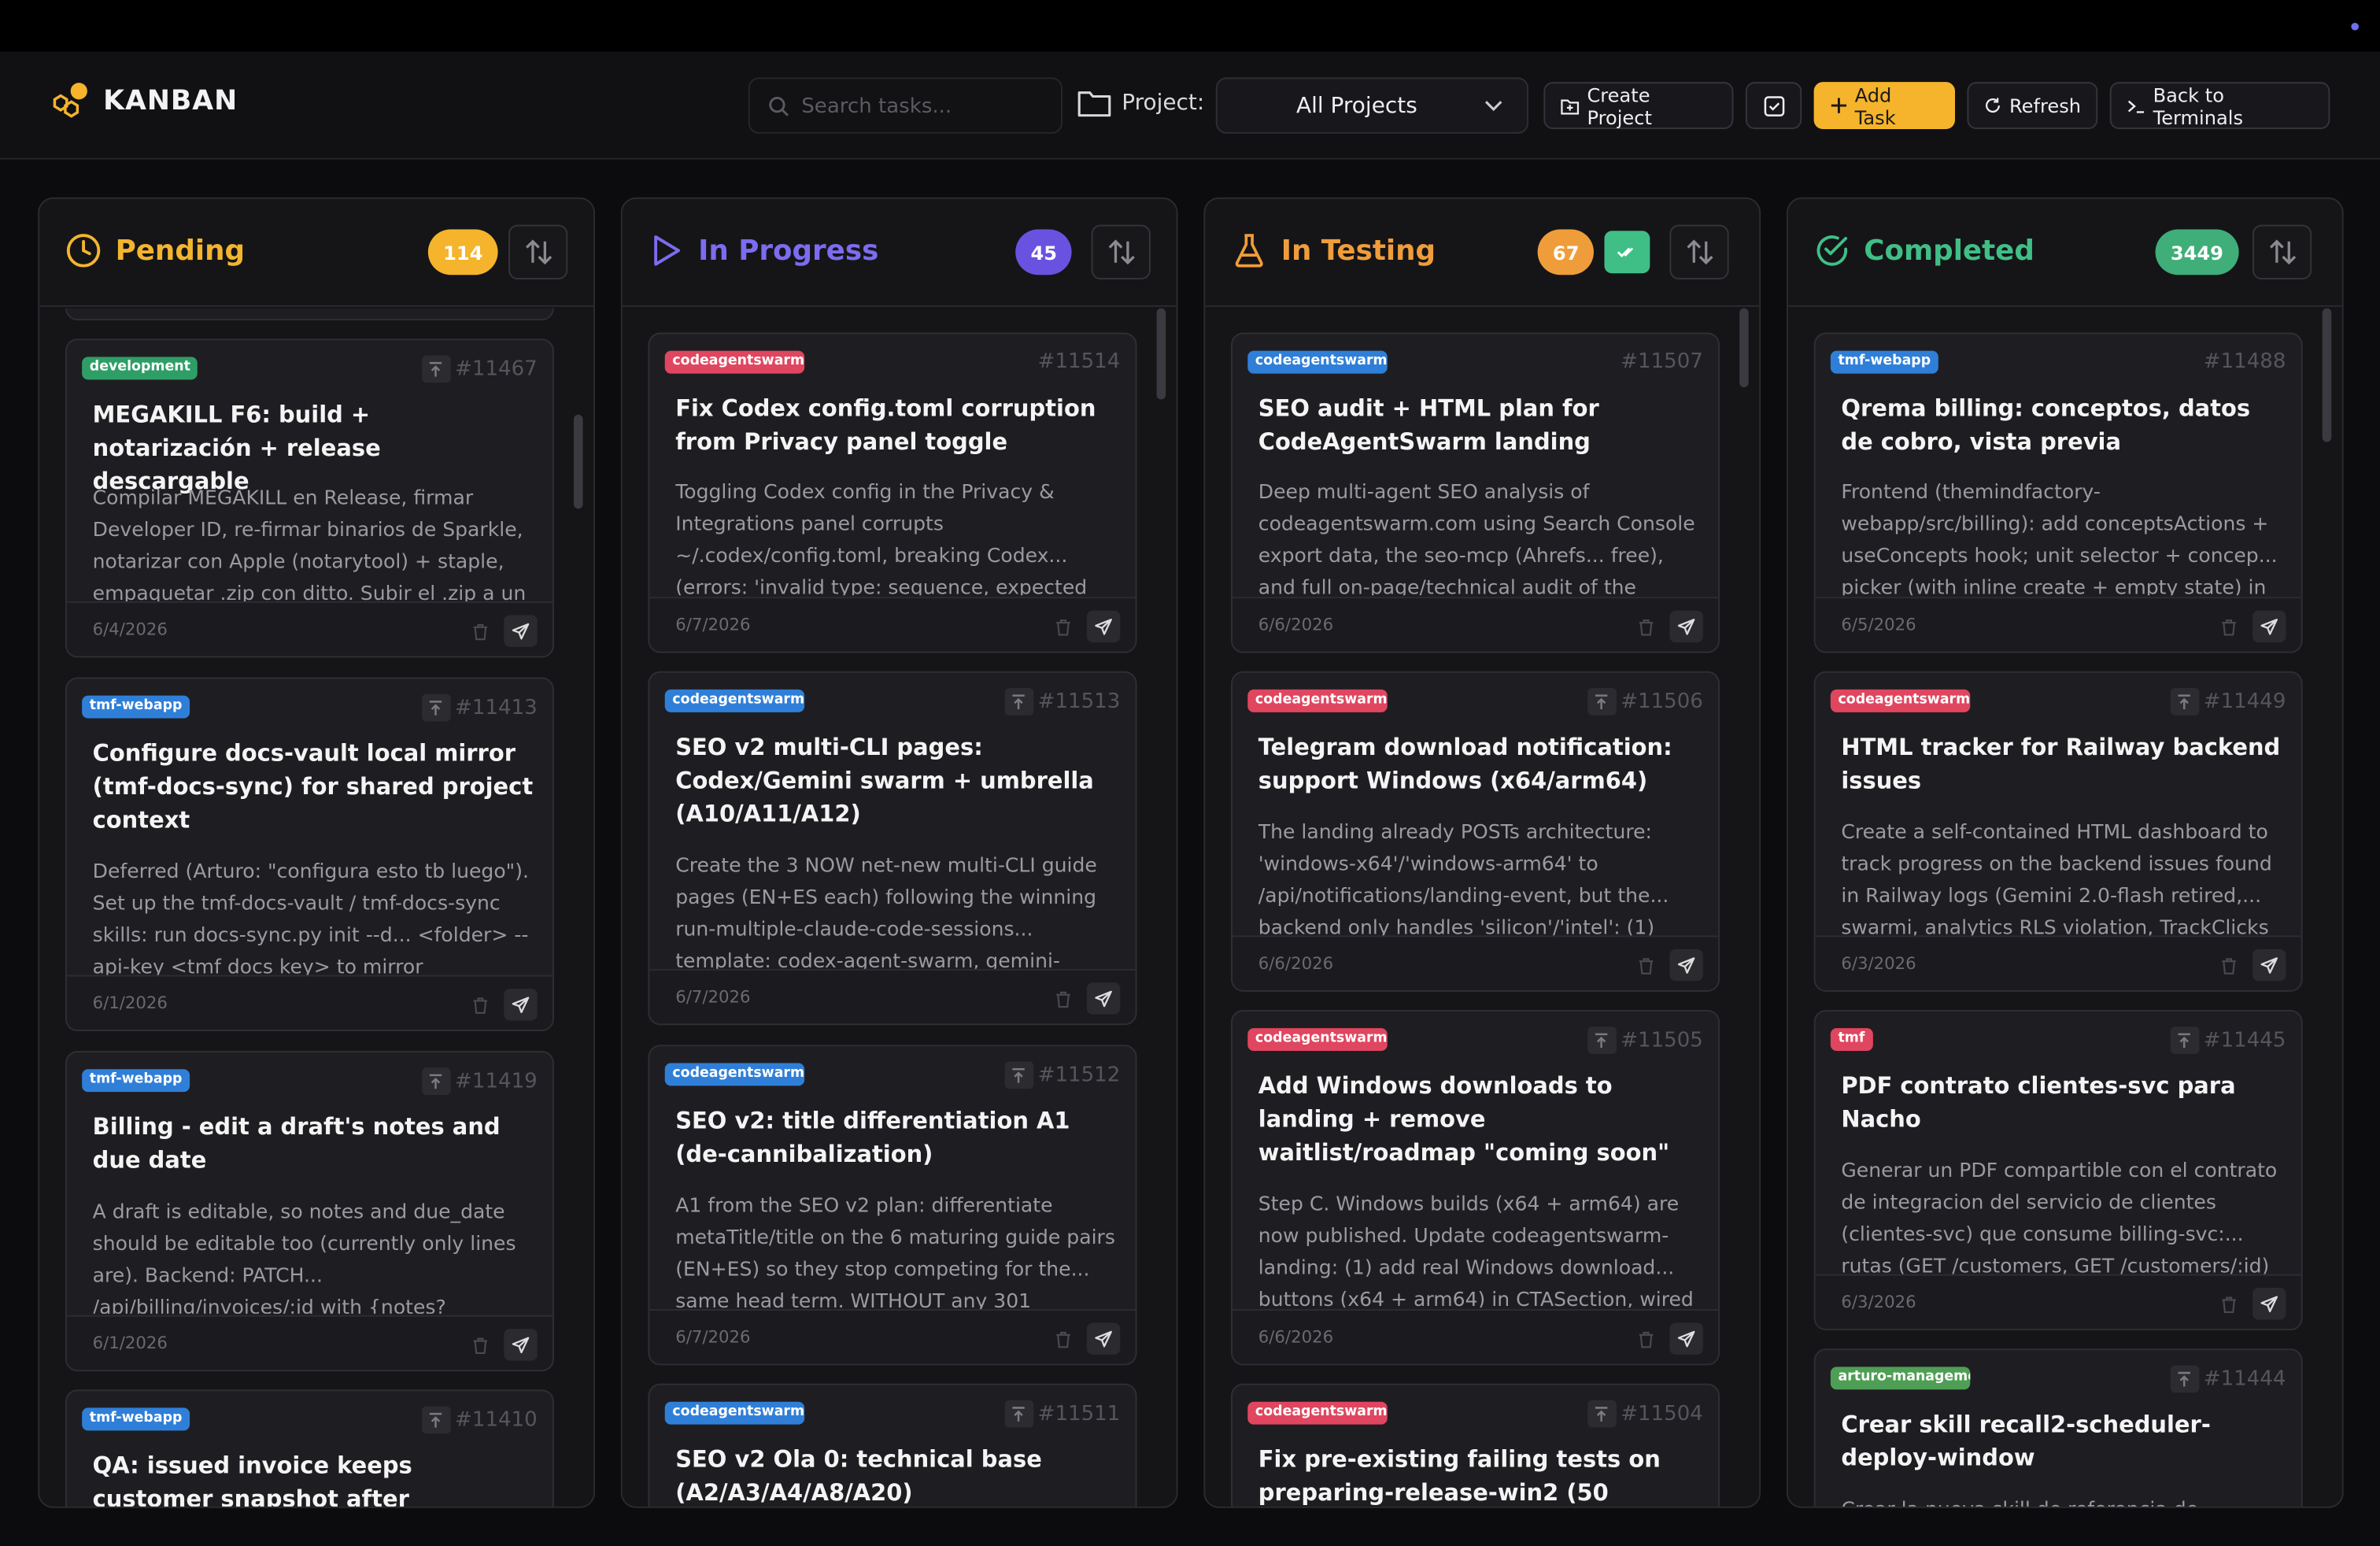 The image size is (2380, 1546). What do you see at coordinates (2033, 105) in the screenshot?
I see `refresh-button: Refresh` at bounding box center [2033, 105].